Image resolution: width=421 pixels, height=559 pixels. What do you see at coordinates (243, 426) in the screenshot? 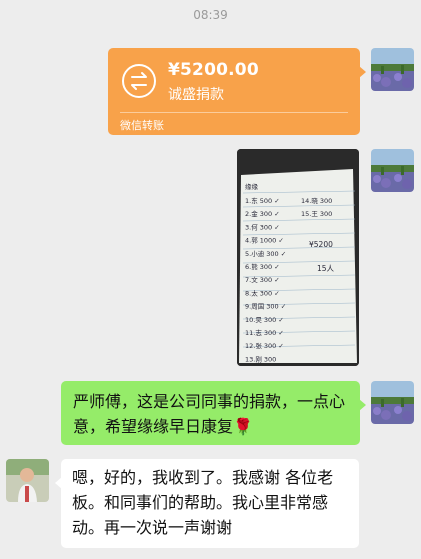
I see `rose-emoji-icon: 🌹` at bounding box center [243, 426].